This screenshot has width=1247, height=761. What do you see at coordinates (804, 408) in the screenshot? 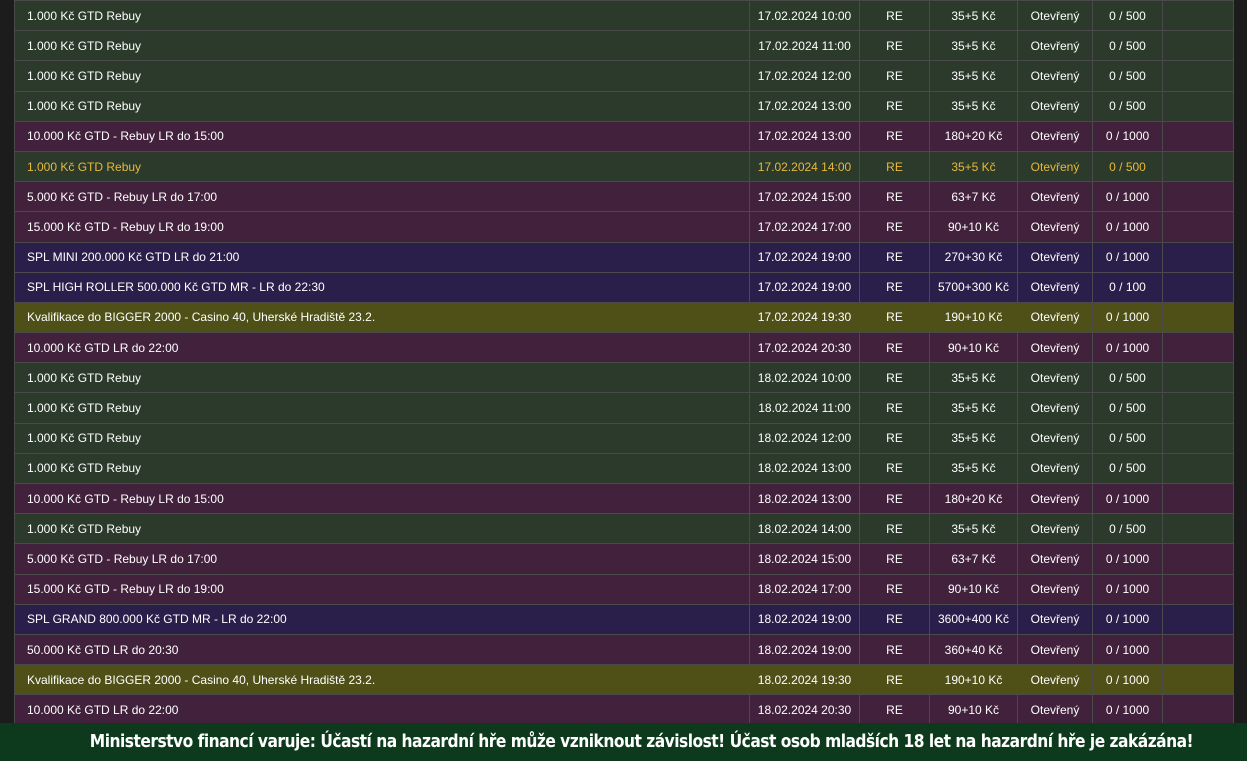
I see `start-time: 18.02.2024 11:00` at bounding box center [804, 408].